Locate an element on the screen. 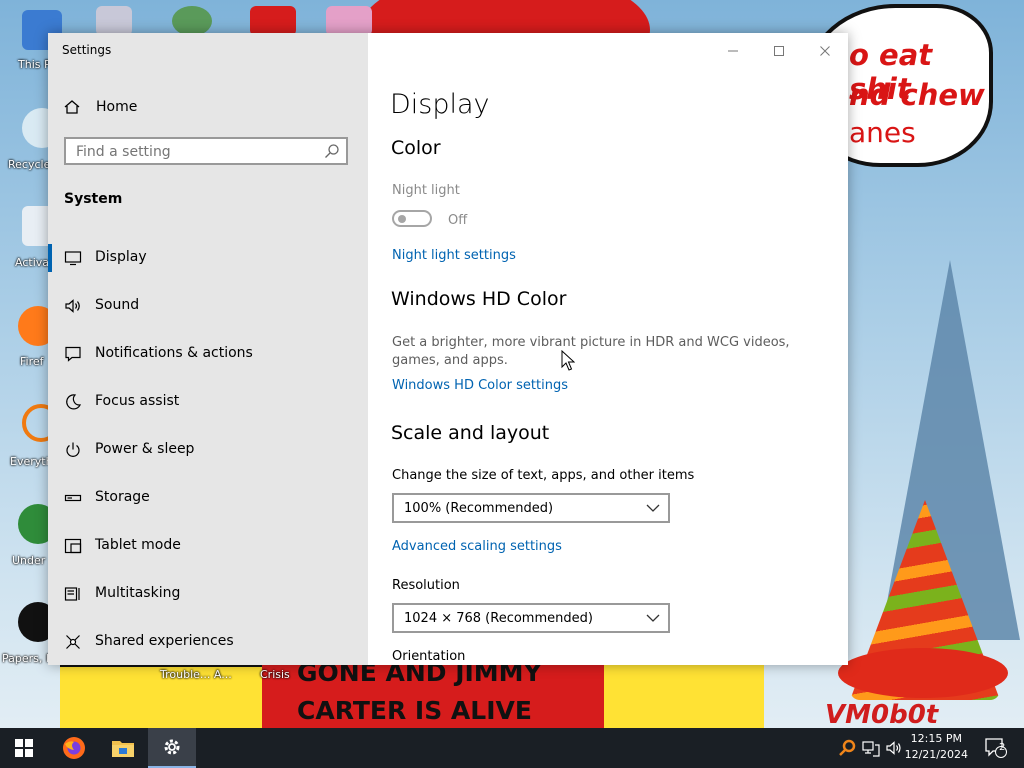  taskbar-settings-button is located at coordinates (172, 748).